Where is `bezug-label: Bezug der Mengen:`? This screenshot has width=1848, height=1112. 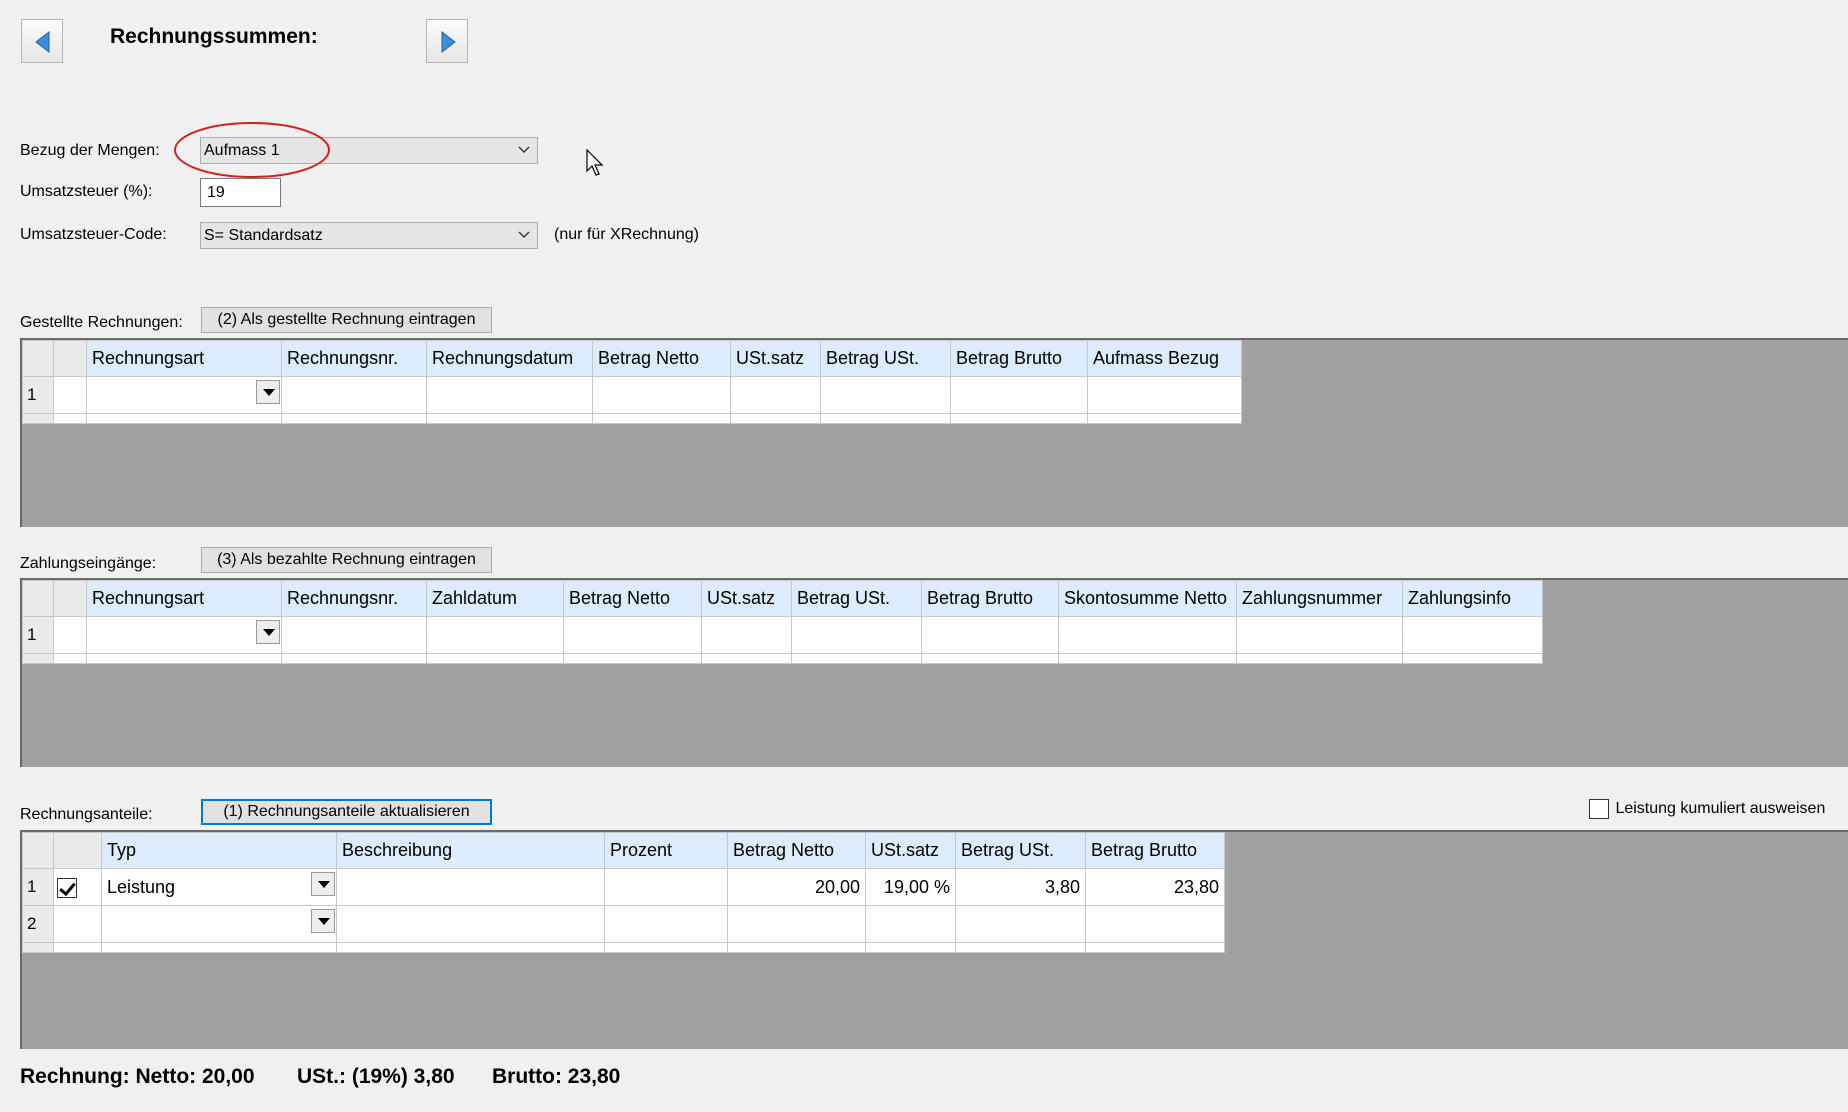 bezug-label: Bezug der Mengen: is located at coordinates (90, 150).